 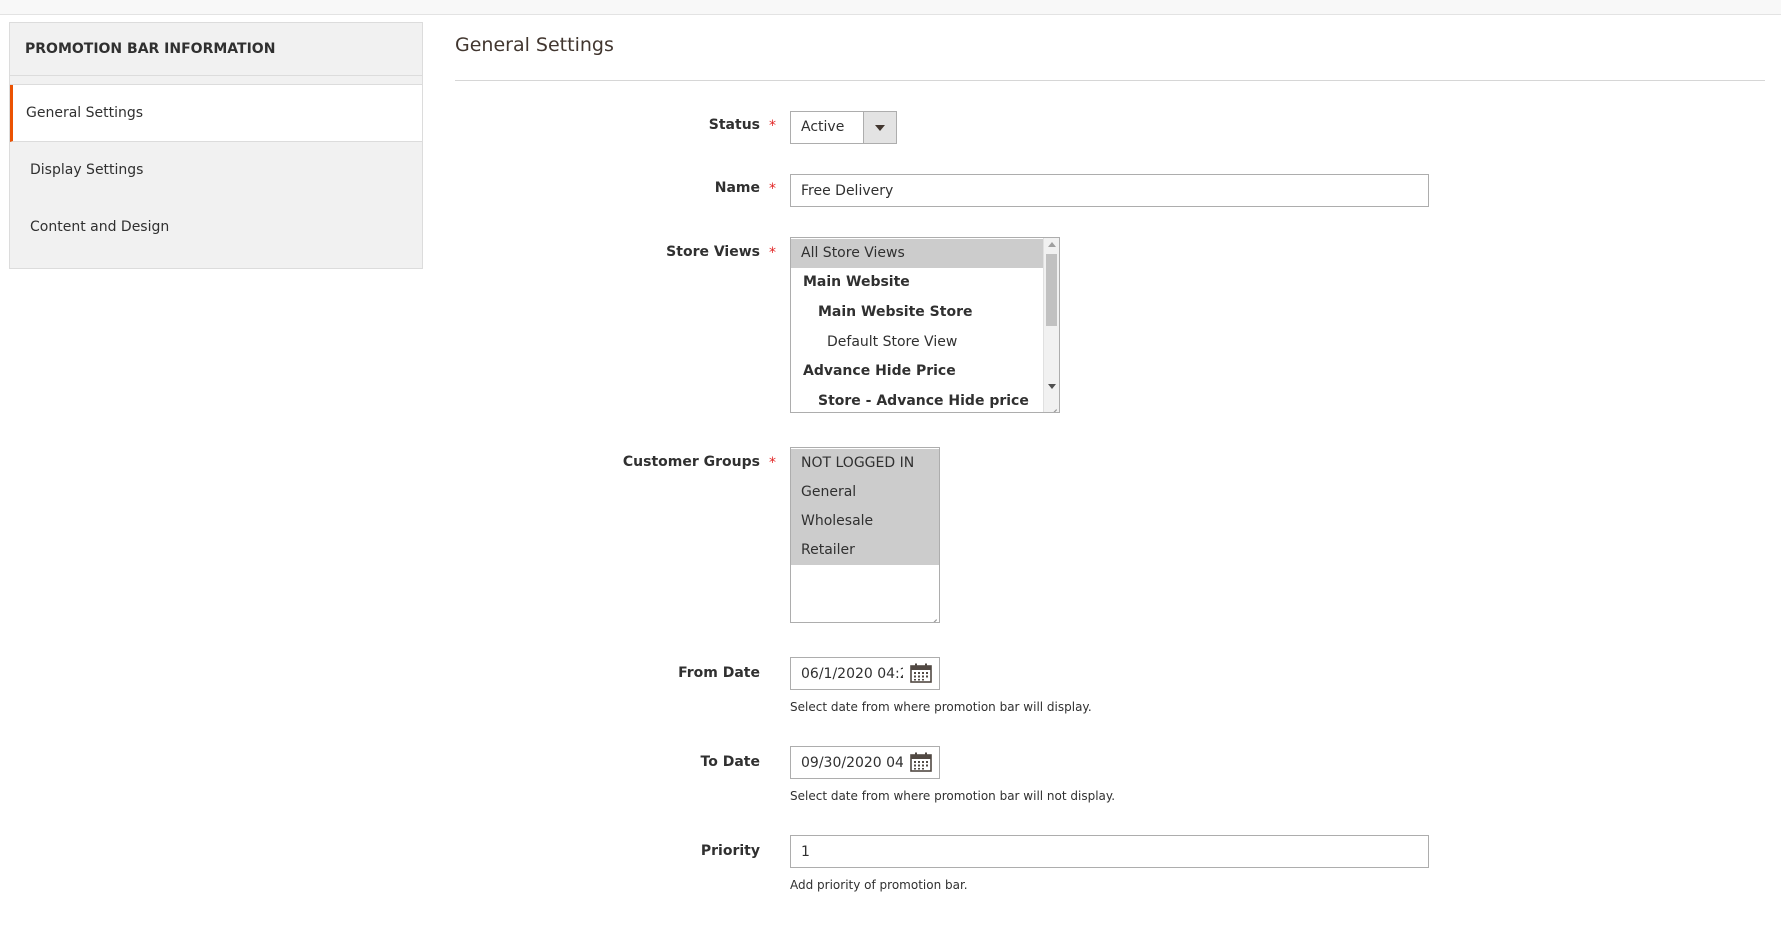 What do you see at coordinates (730, 762) in the screenshot?
I see `to-date-label: To Date` at bounding box center [730, 762].